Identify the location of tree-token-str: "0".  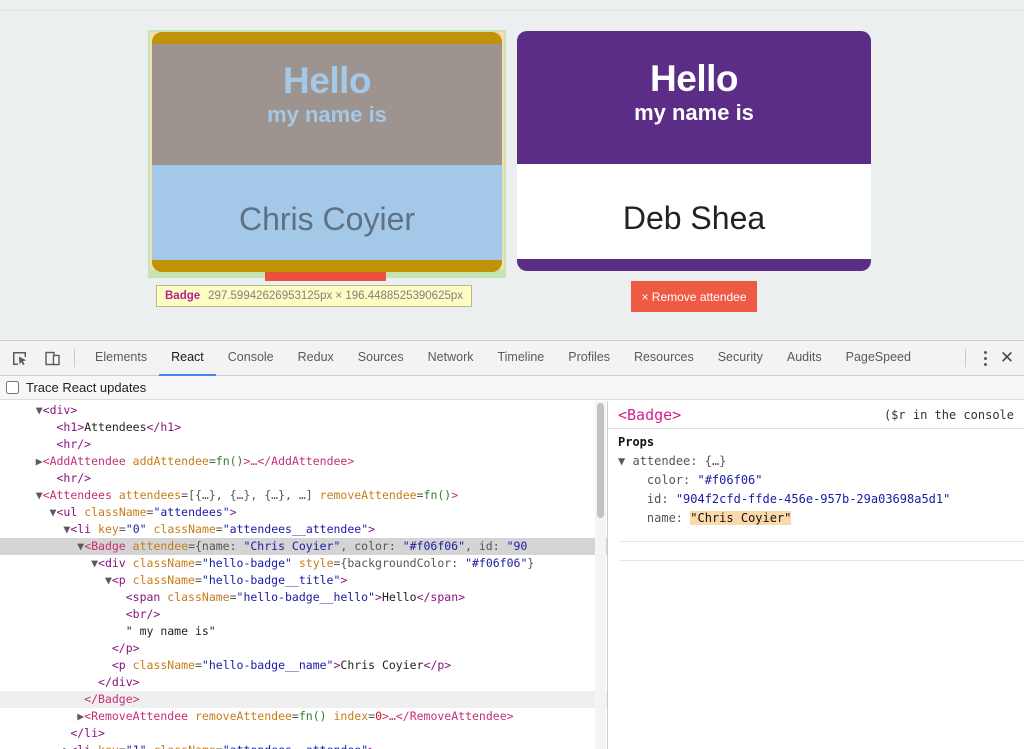
(136, 529).